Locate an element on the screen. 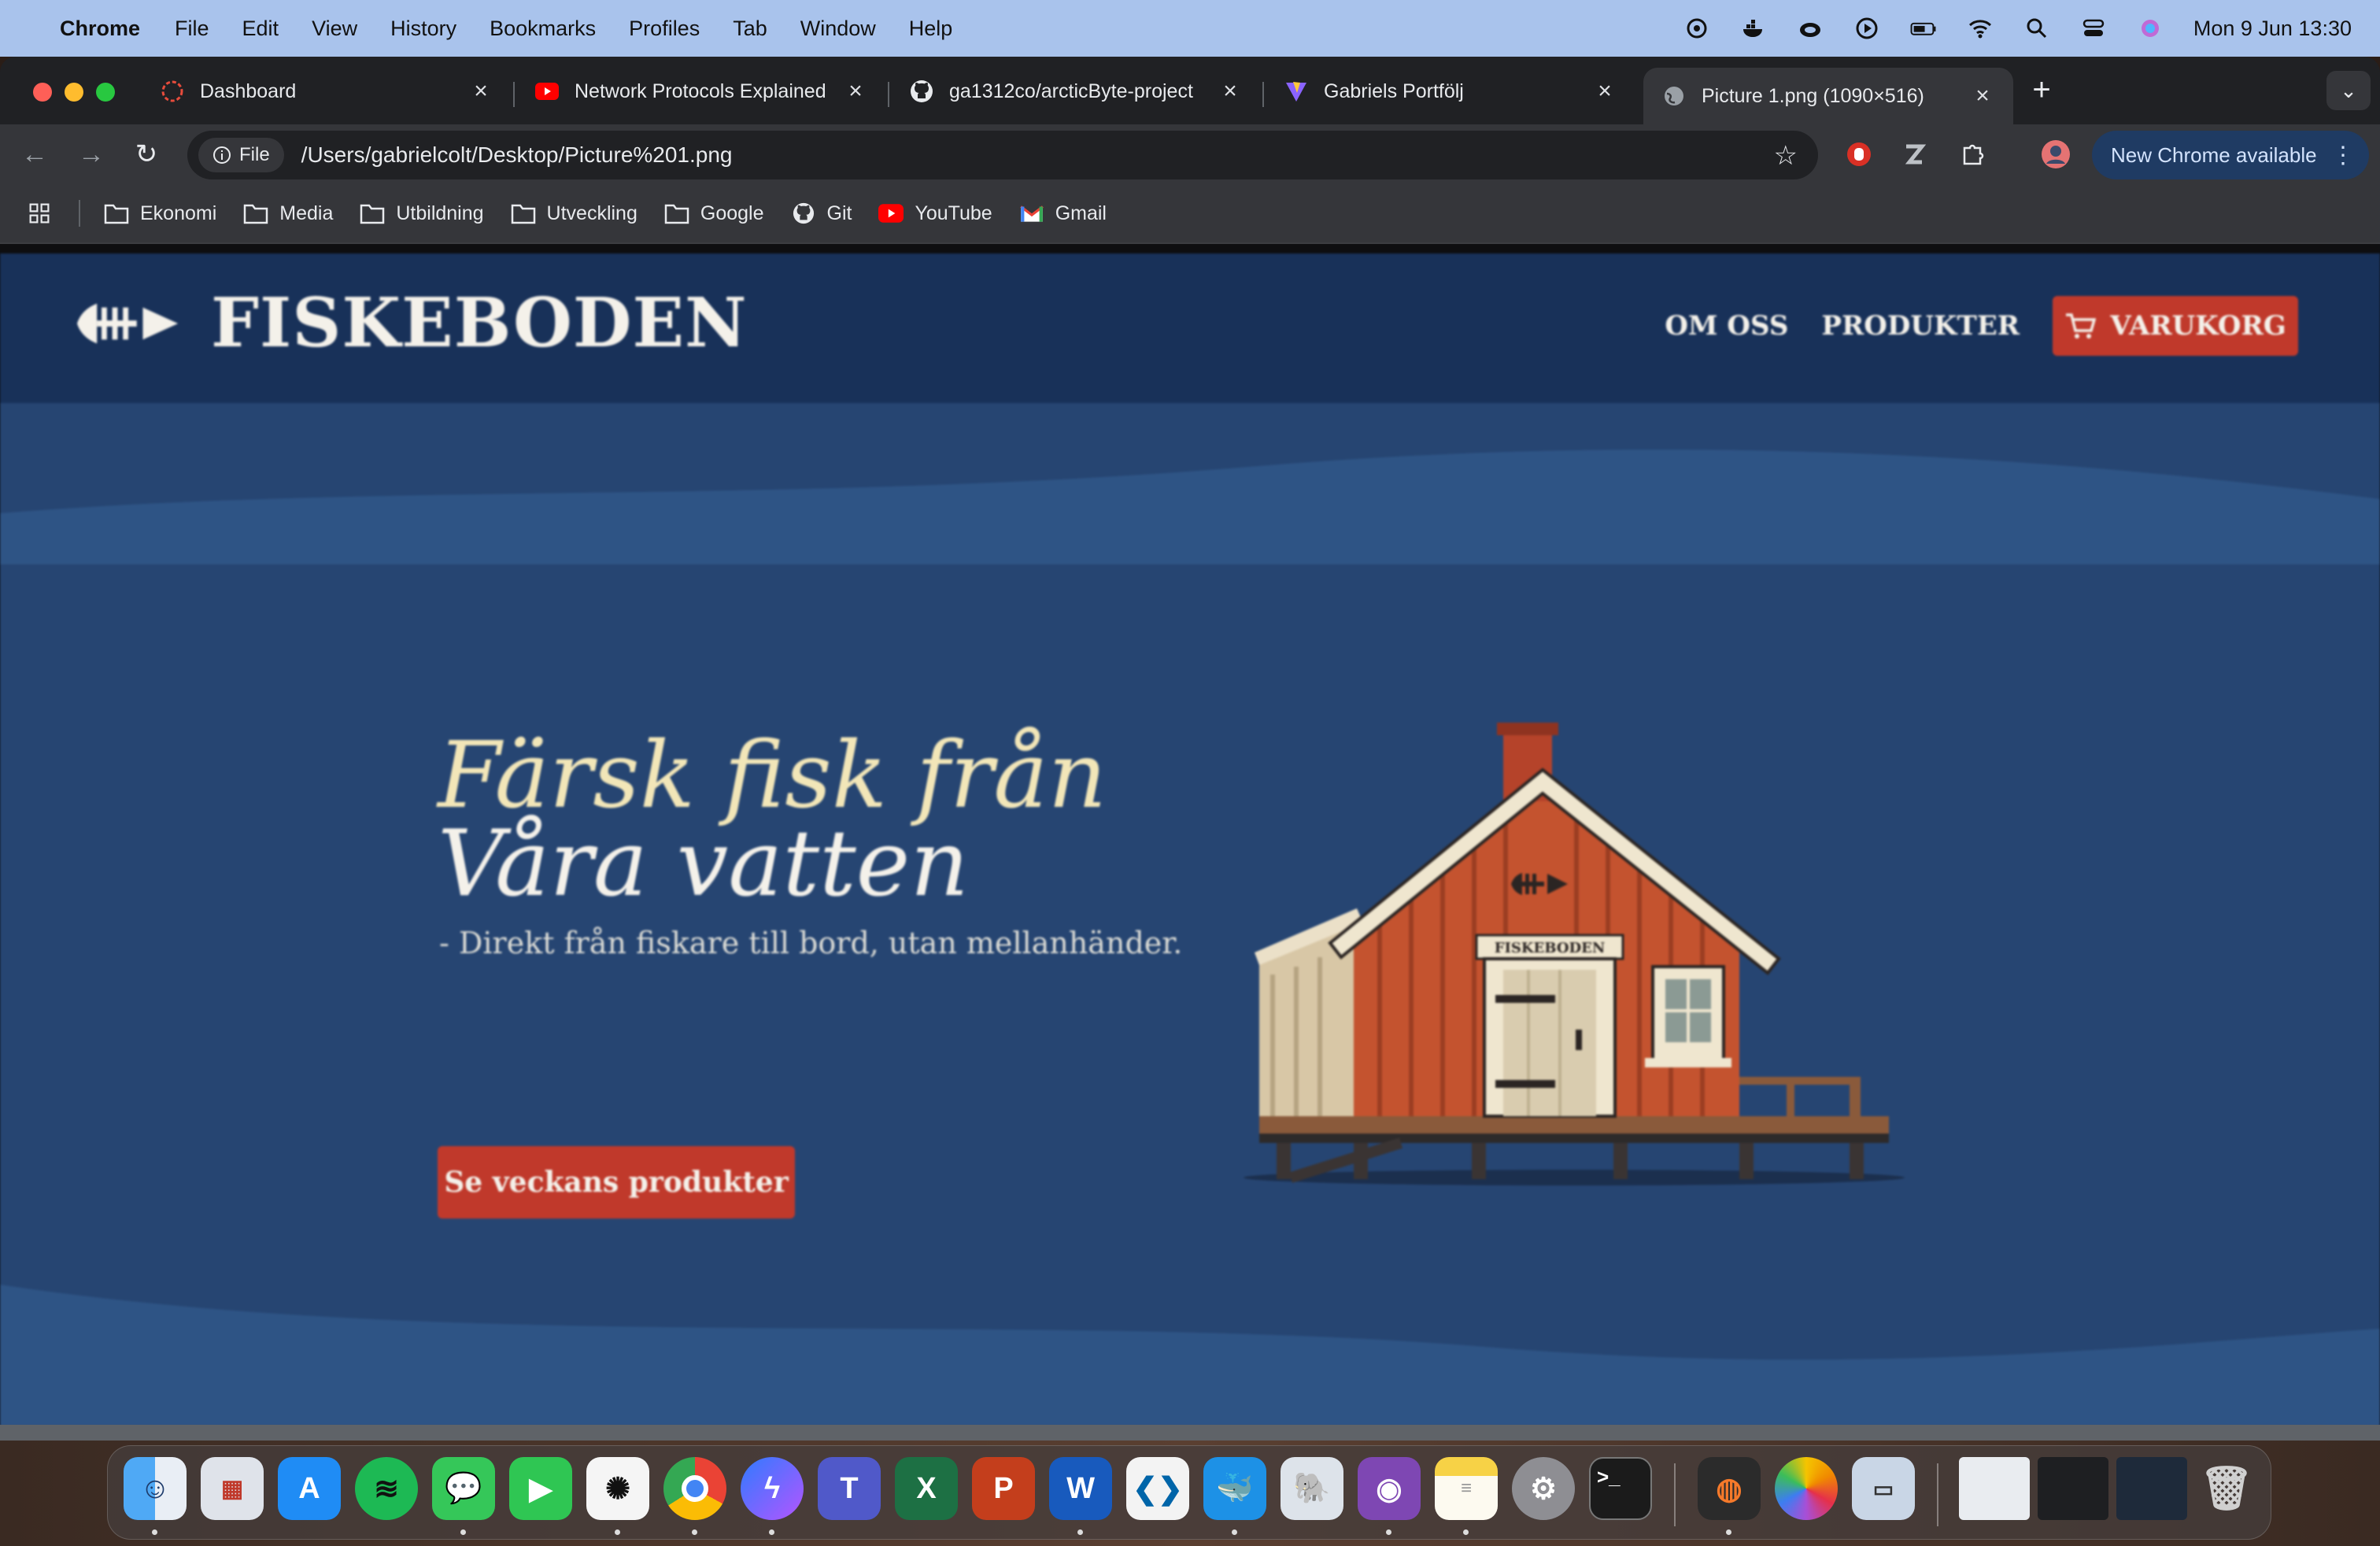 Image resolution: width=2380 pixels, height=1546 pixels. hero-title-line1: Färsk fisk från is located at coordinates (772, 776).